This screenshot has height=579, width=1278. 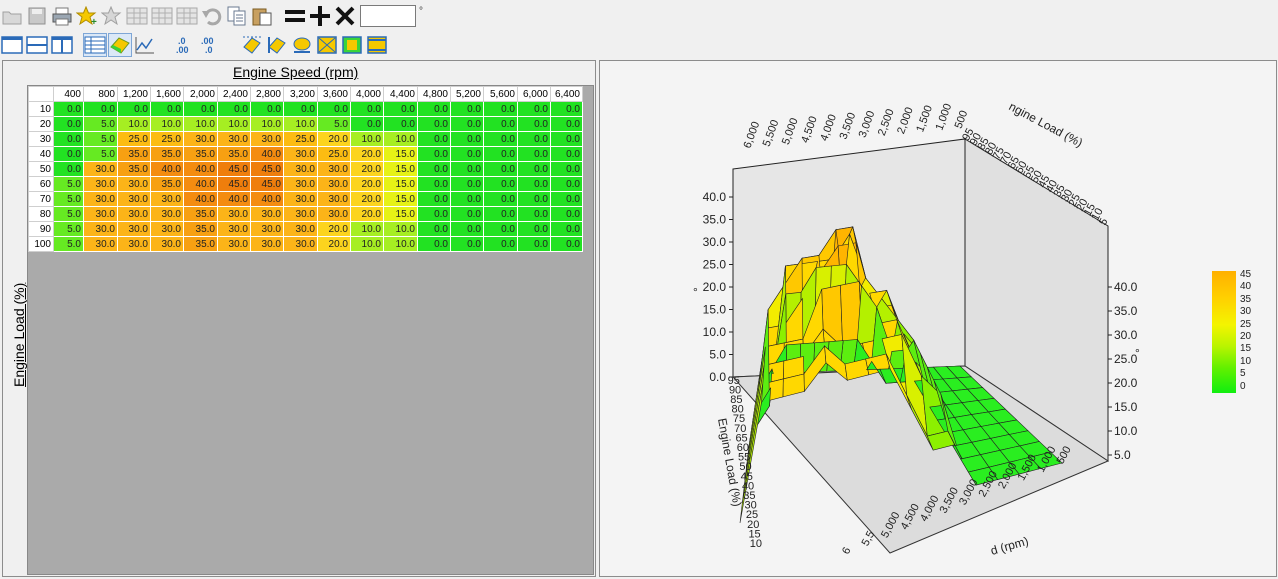 What do you see at coordinates (295, 16) in the screenshot?
I see `set-operator-button` at bounding box center [295, 16].